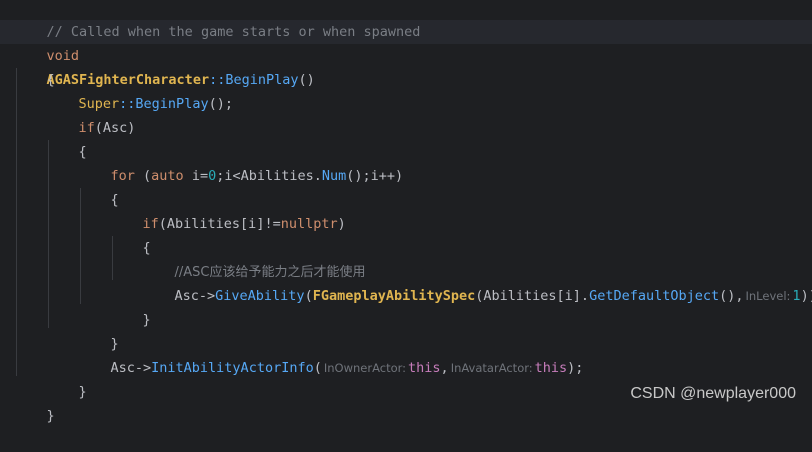 The image size is (812, 452). I want to click on init-tail: );, so click(575, 368).